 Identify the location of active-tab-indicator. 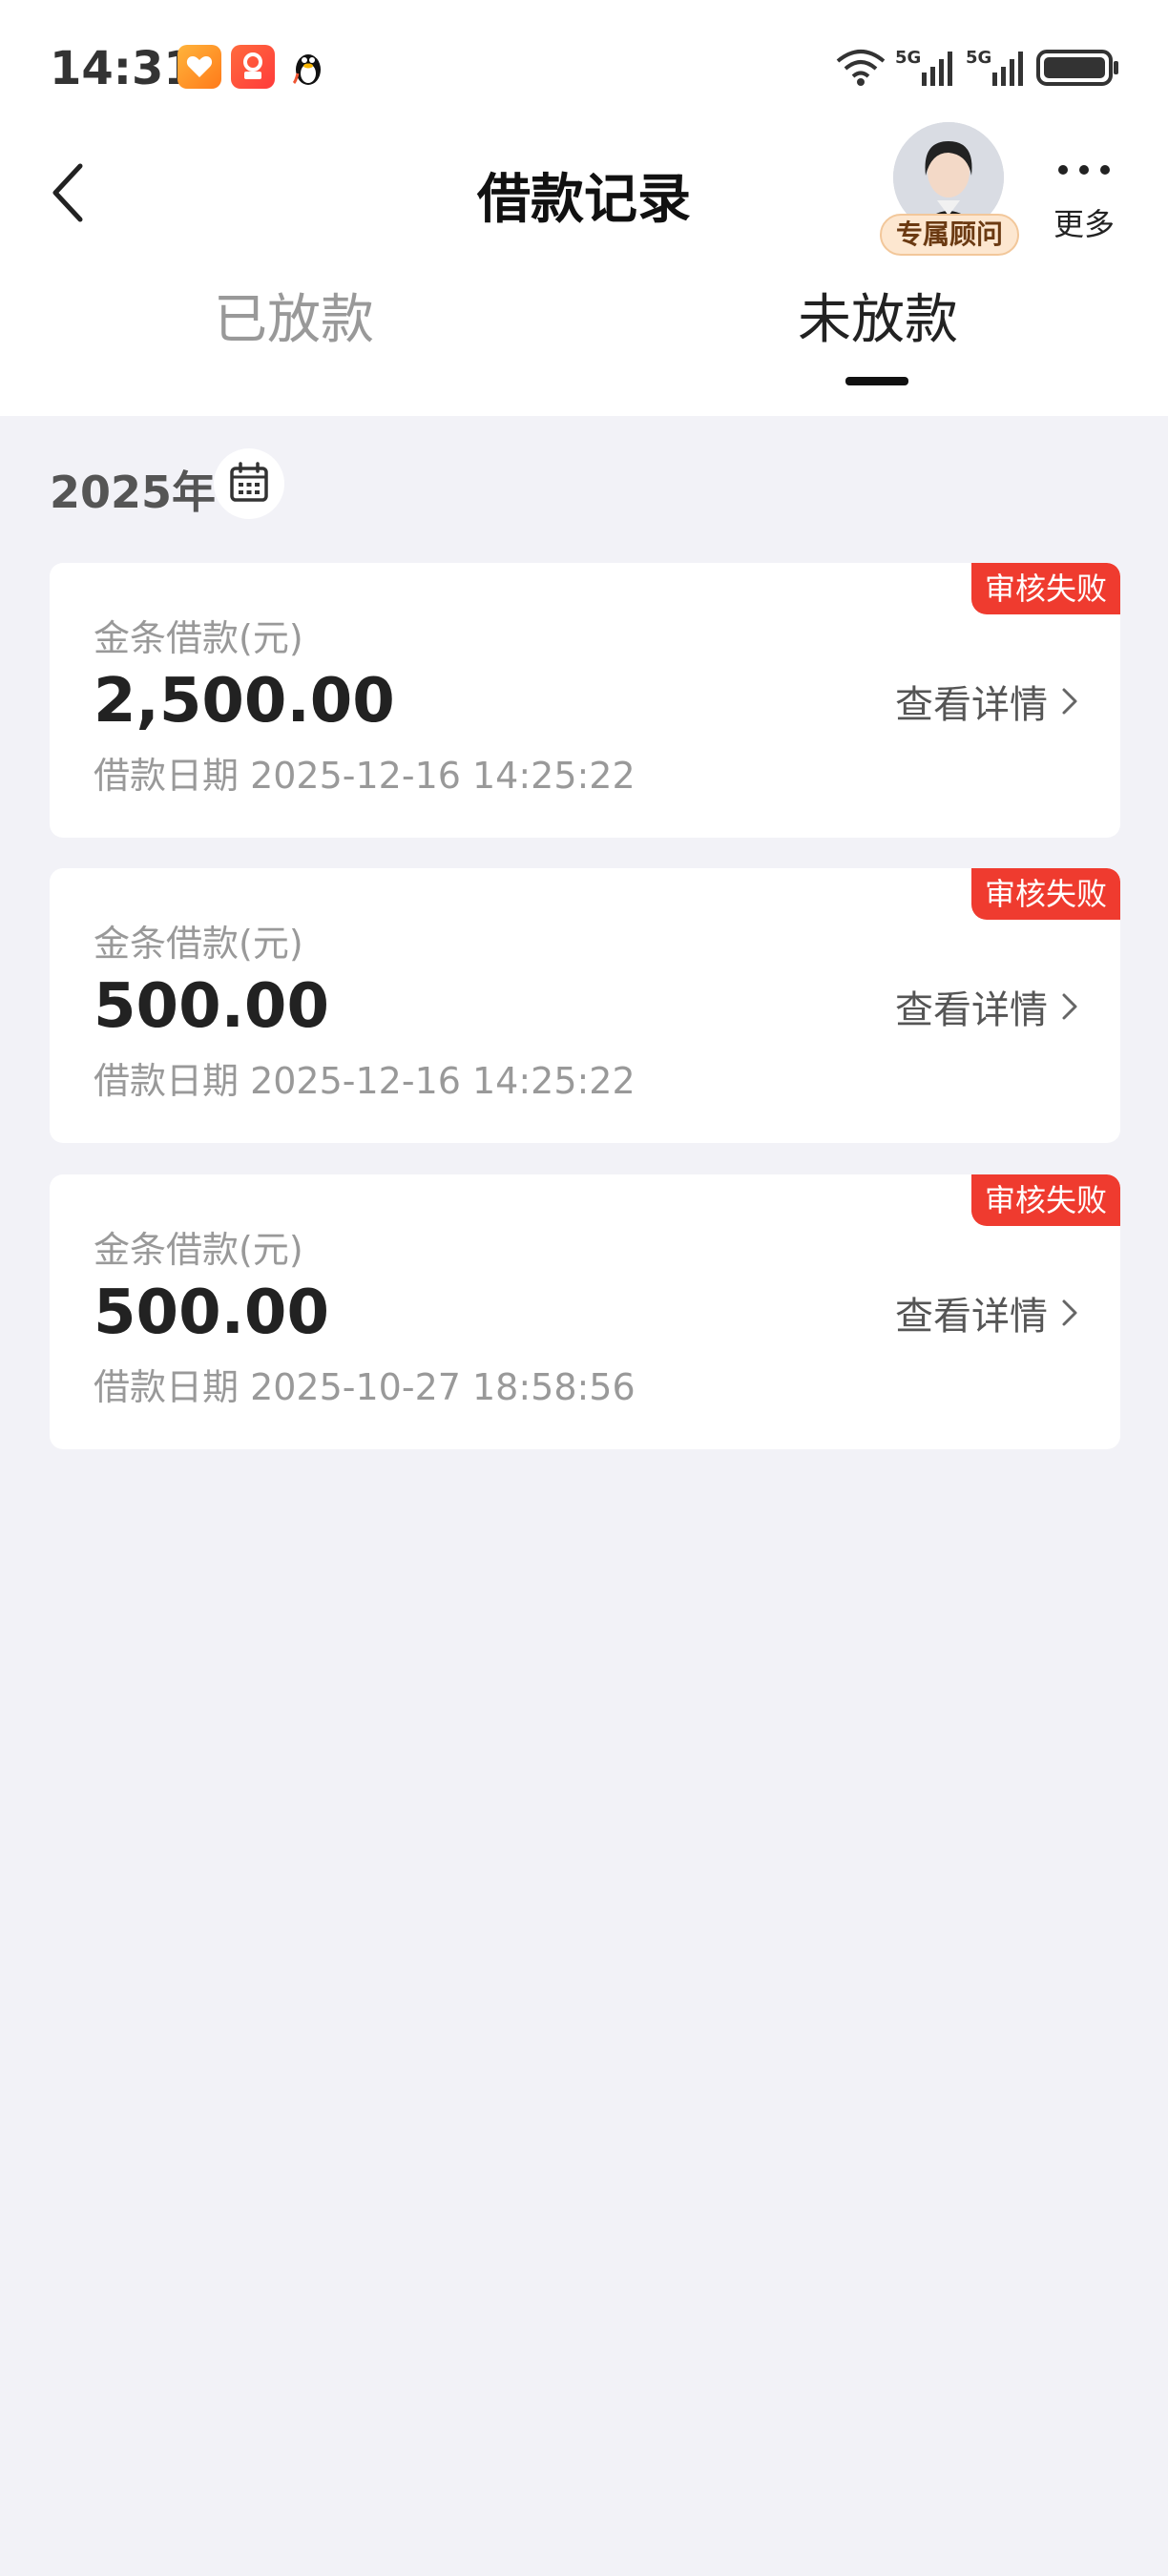
(876, 381).